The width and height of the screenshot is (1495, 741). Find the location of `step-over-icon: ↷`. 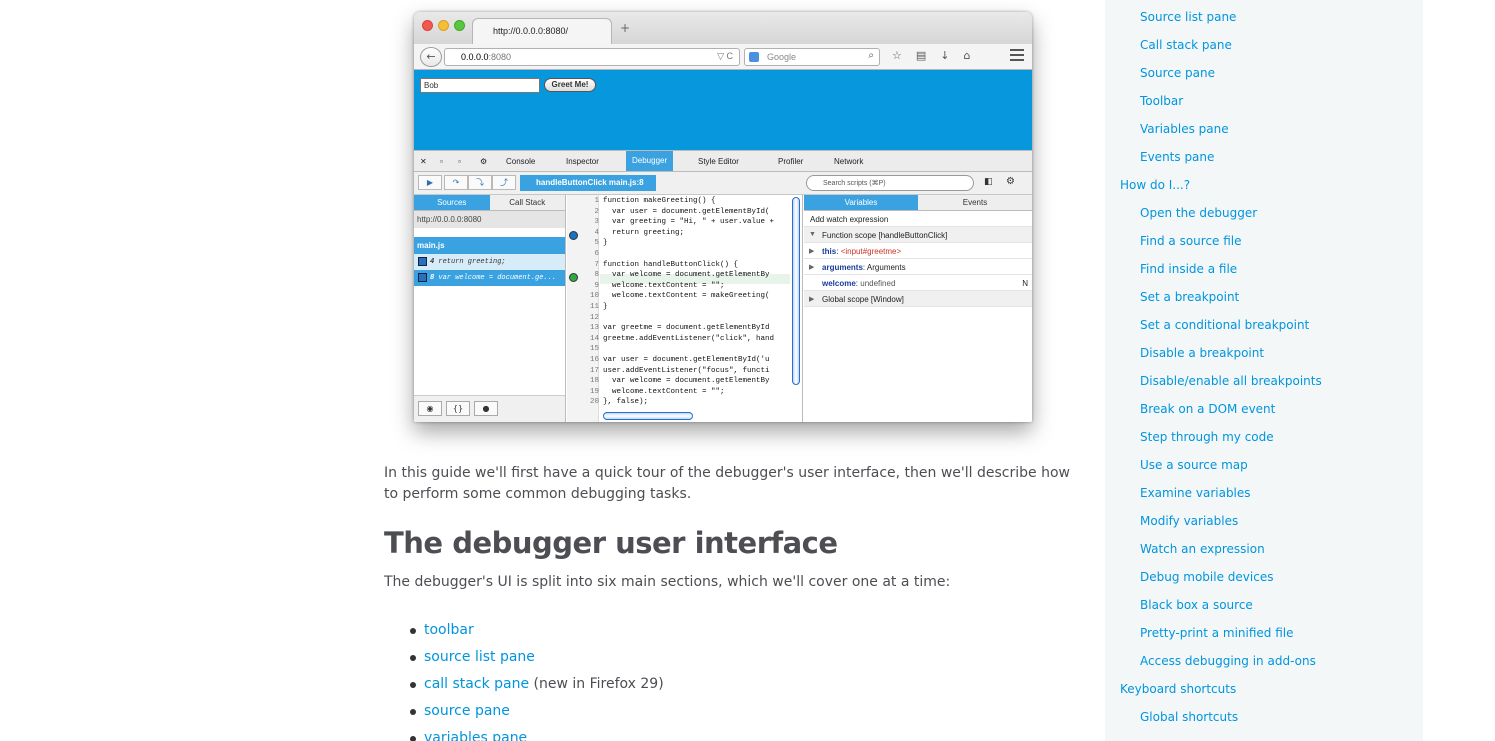

step-over-icon: ↷ is located at coordinates (456, 182).